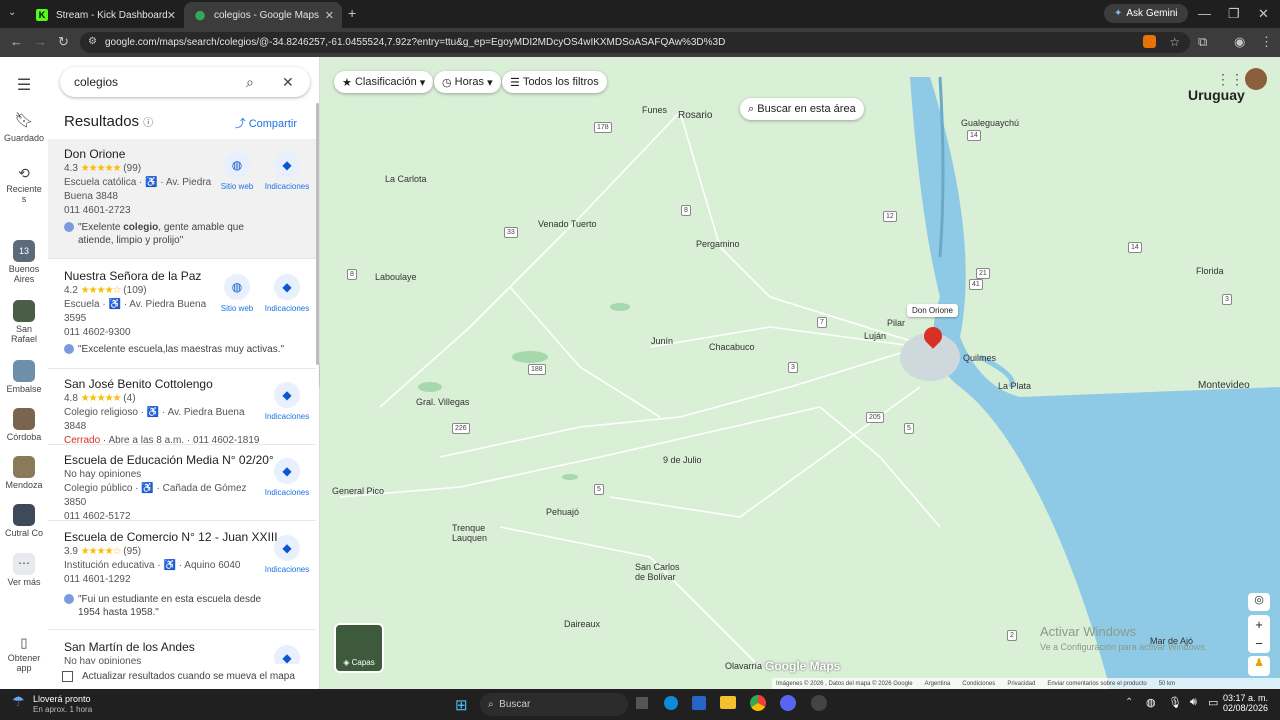 The height and width of the screenshot is (720, 1280). I want to click on footer-link: Argentina, so click(938, 684).